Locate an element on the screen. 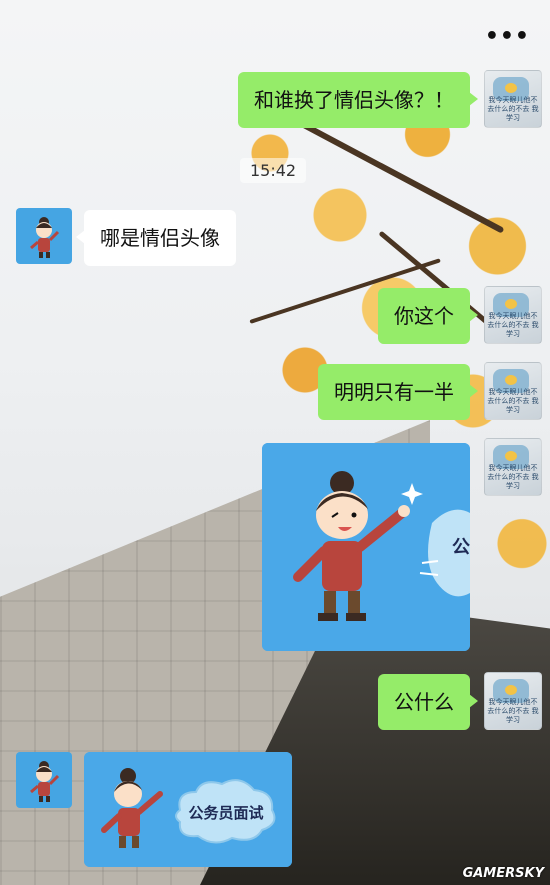 The image size is (550, 885). message-bubble-self: 公什么 is located at coordinates (428, 702).